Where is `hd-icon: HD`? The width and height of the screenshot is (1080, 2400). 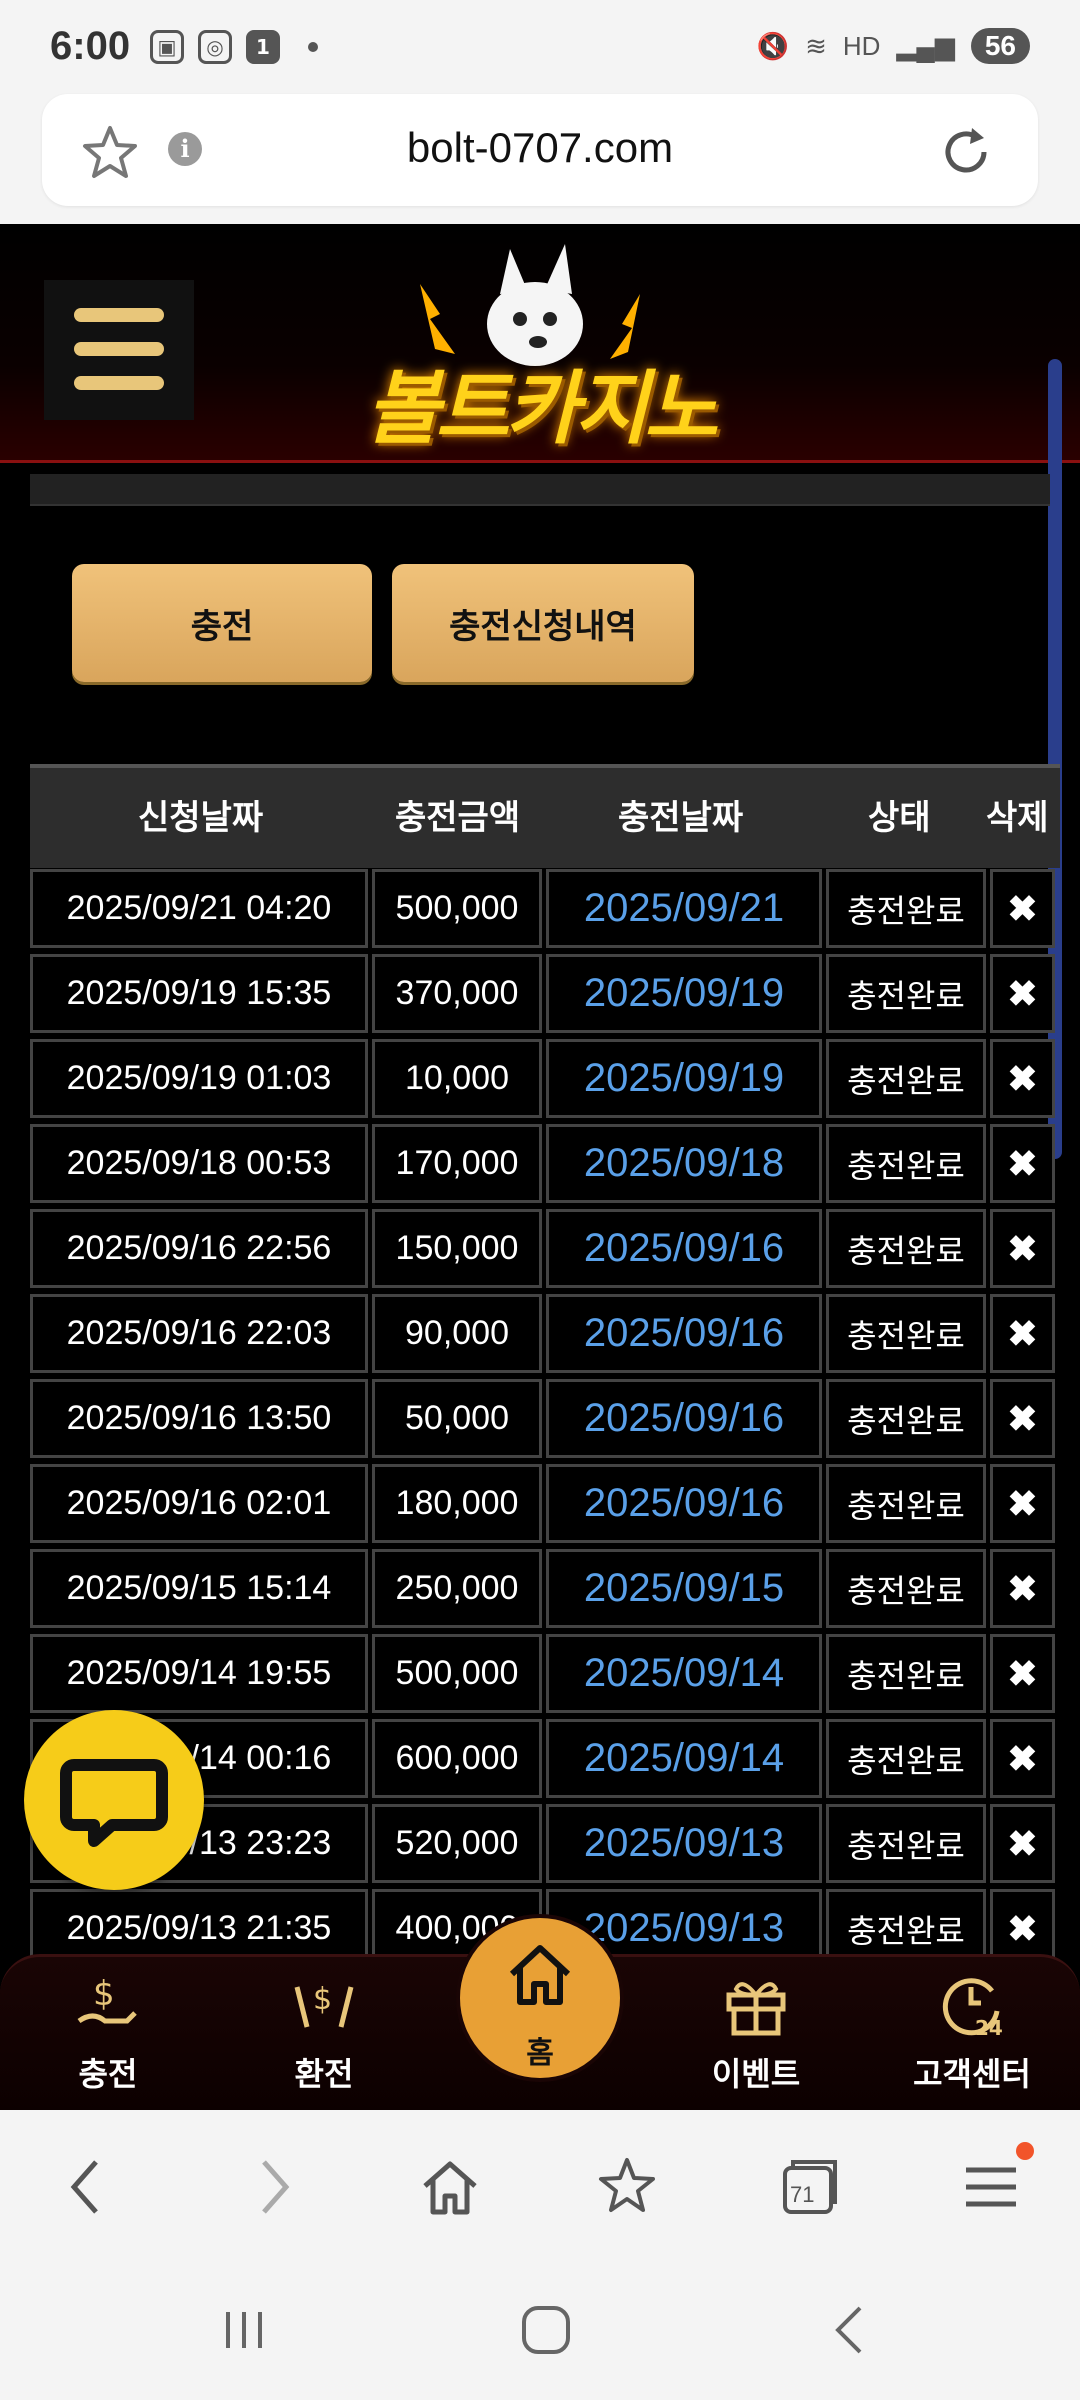 hd-icon: HD is located at coordinates (861, 45).